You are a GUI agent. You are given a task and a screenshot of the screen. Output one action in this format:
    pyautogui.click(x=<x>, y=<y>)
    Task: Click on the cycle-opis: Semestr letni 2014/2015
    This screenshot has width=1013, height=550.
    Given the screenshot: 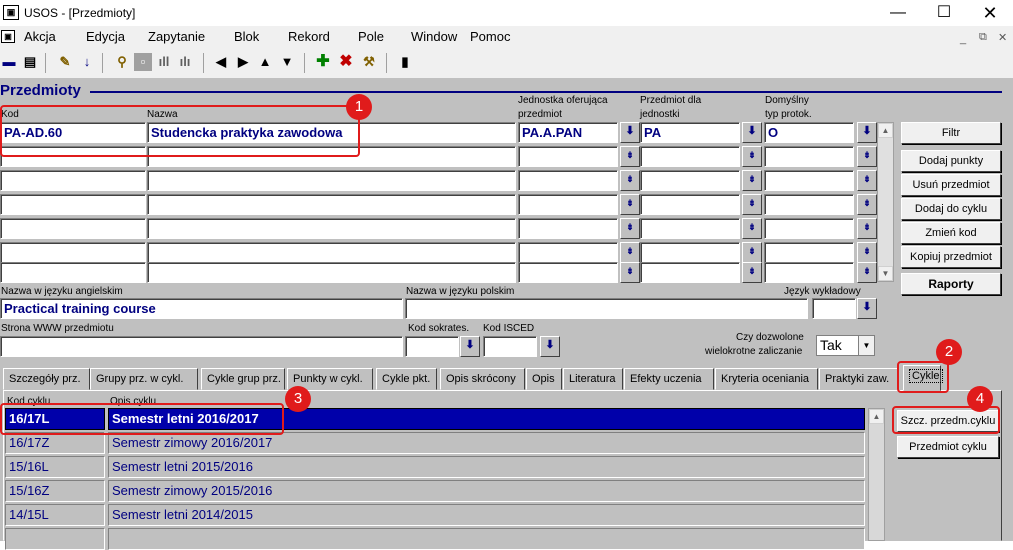 What is the action you would take?
    pyautogui.click(x=486, y=515)
    